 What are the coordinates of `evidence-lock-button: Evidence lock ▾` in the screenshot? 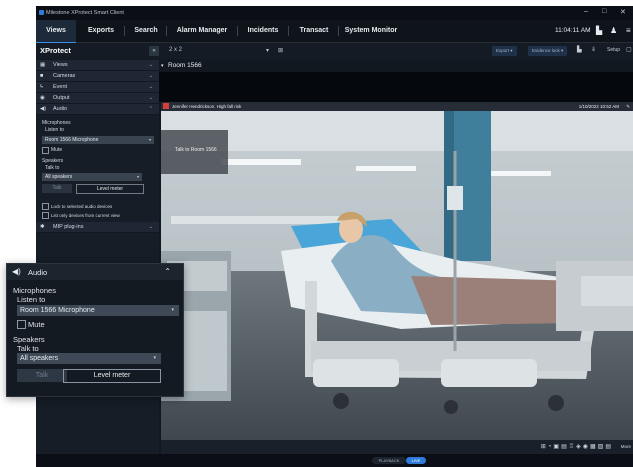 It's located at (548, 51).